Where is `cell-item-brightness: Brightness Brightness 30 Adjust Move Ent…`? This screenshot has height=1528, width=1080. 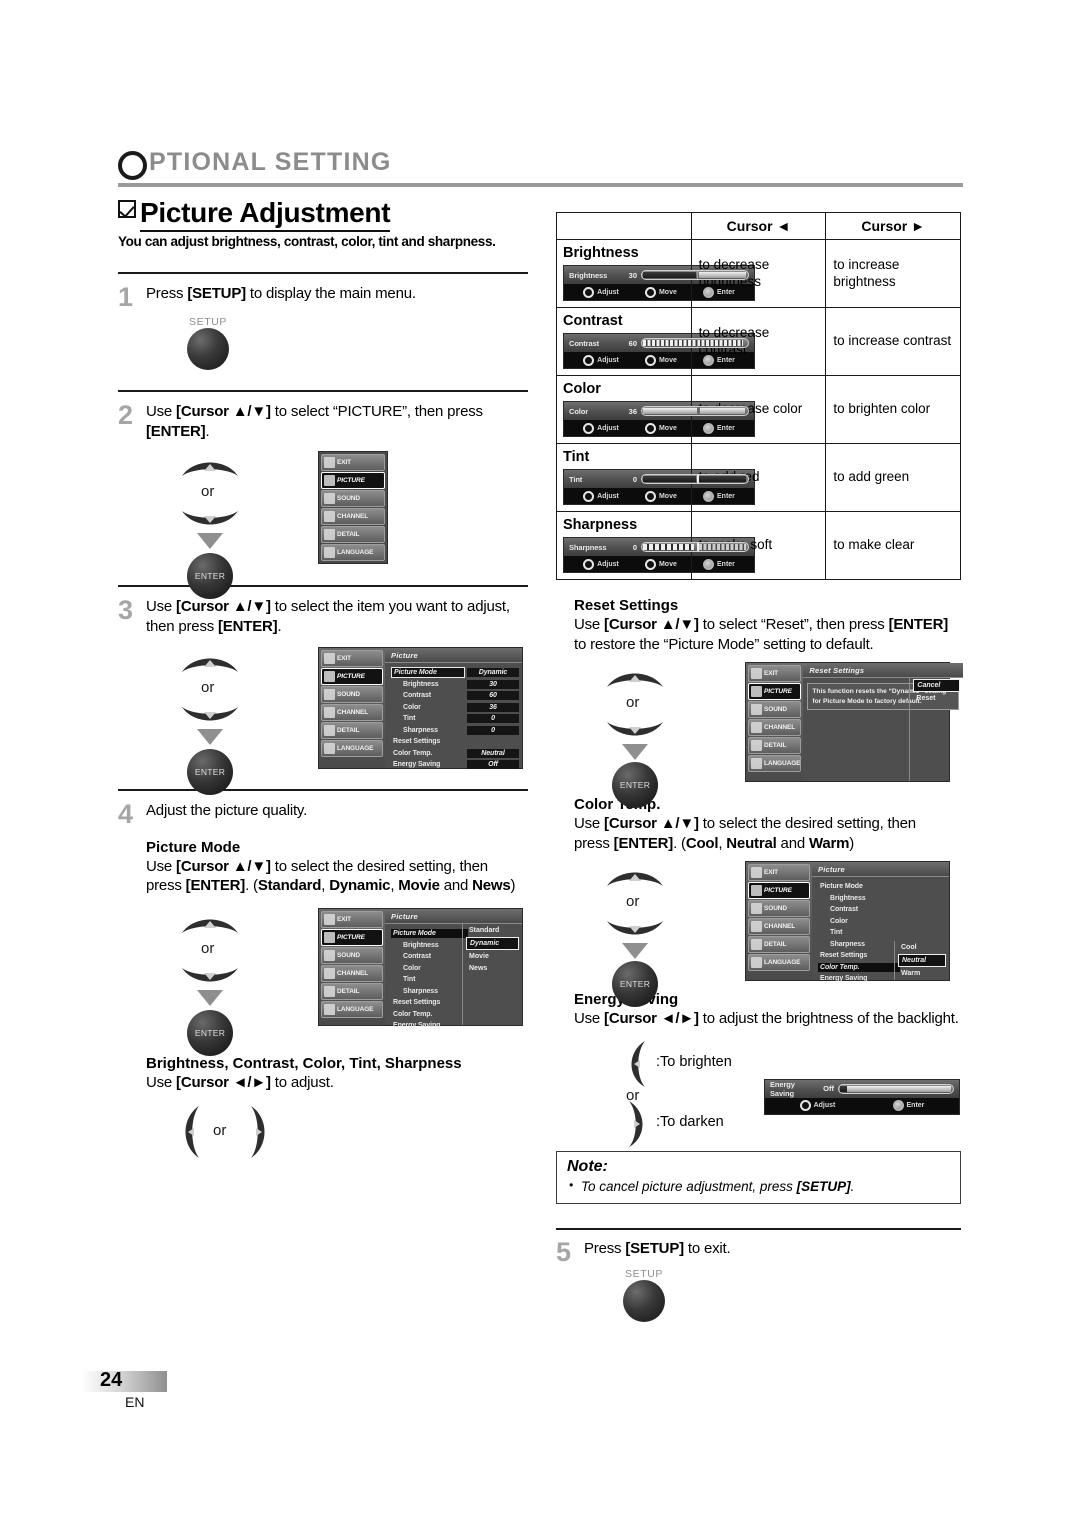
cell-item-brightness: Brightness Brightness 30 Adjust Move Ent… is located at coordinates (655, 273).